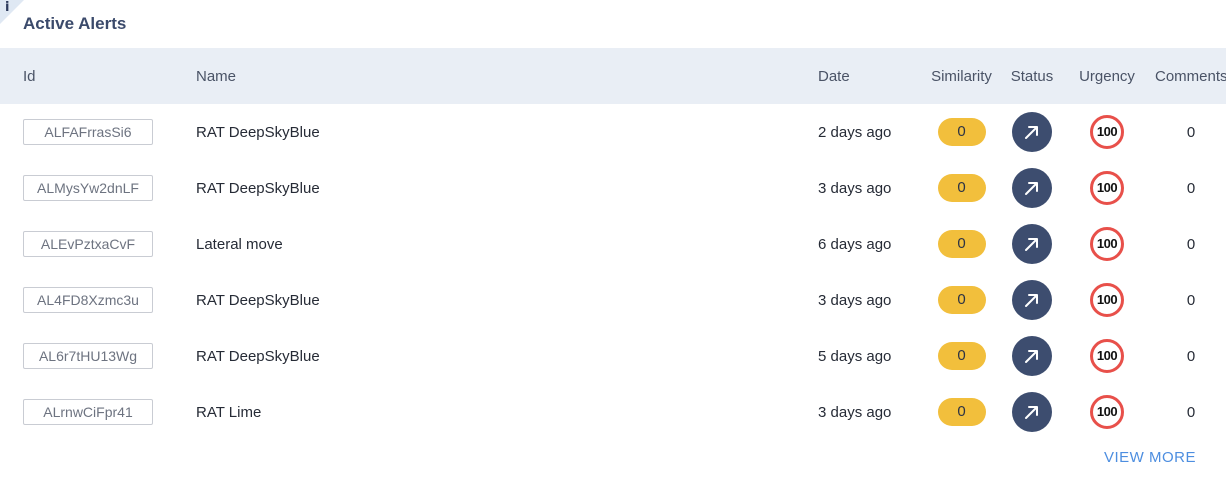 Image resolution: width=1226 pixels, height=503 pixels. I want to click on alert-id-chip: ALMysYw2dnLF, so click(88, 188).